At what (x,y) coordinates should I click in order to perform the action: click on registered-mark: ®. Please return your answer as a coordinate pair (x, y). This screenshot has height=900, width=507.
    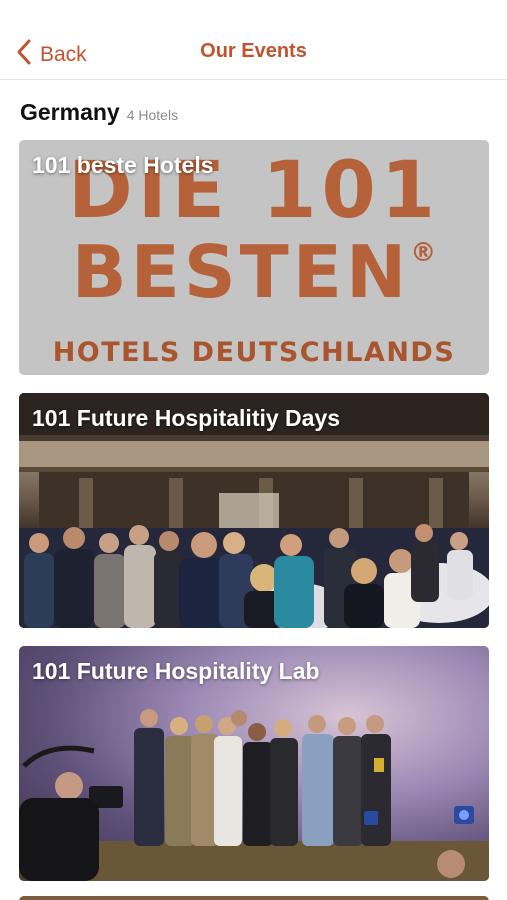
    Looking at the image, I should click on (423, 253).